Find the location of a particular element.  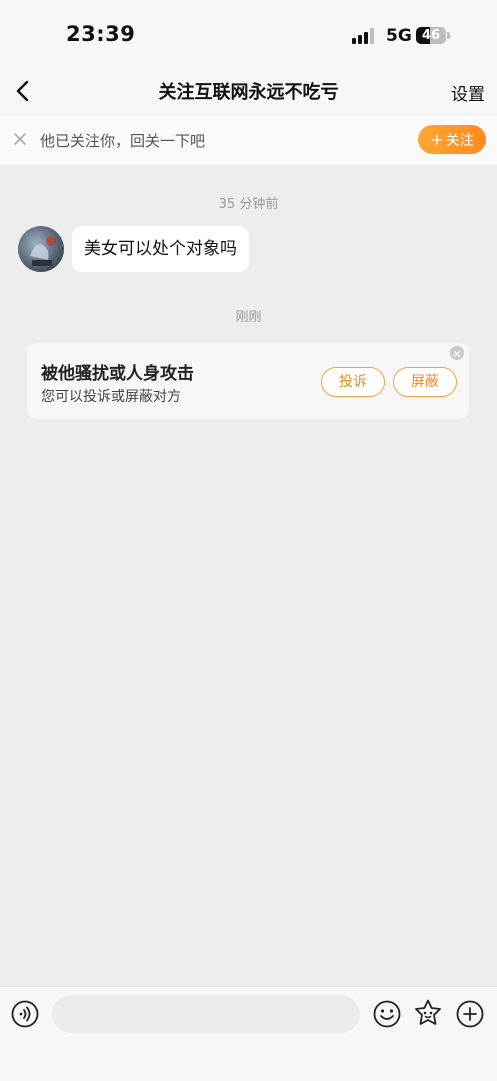

input-bar is located at coordinates (248, 1033).